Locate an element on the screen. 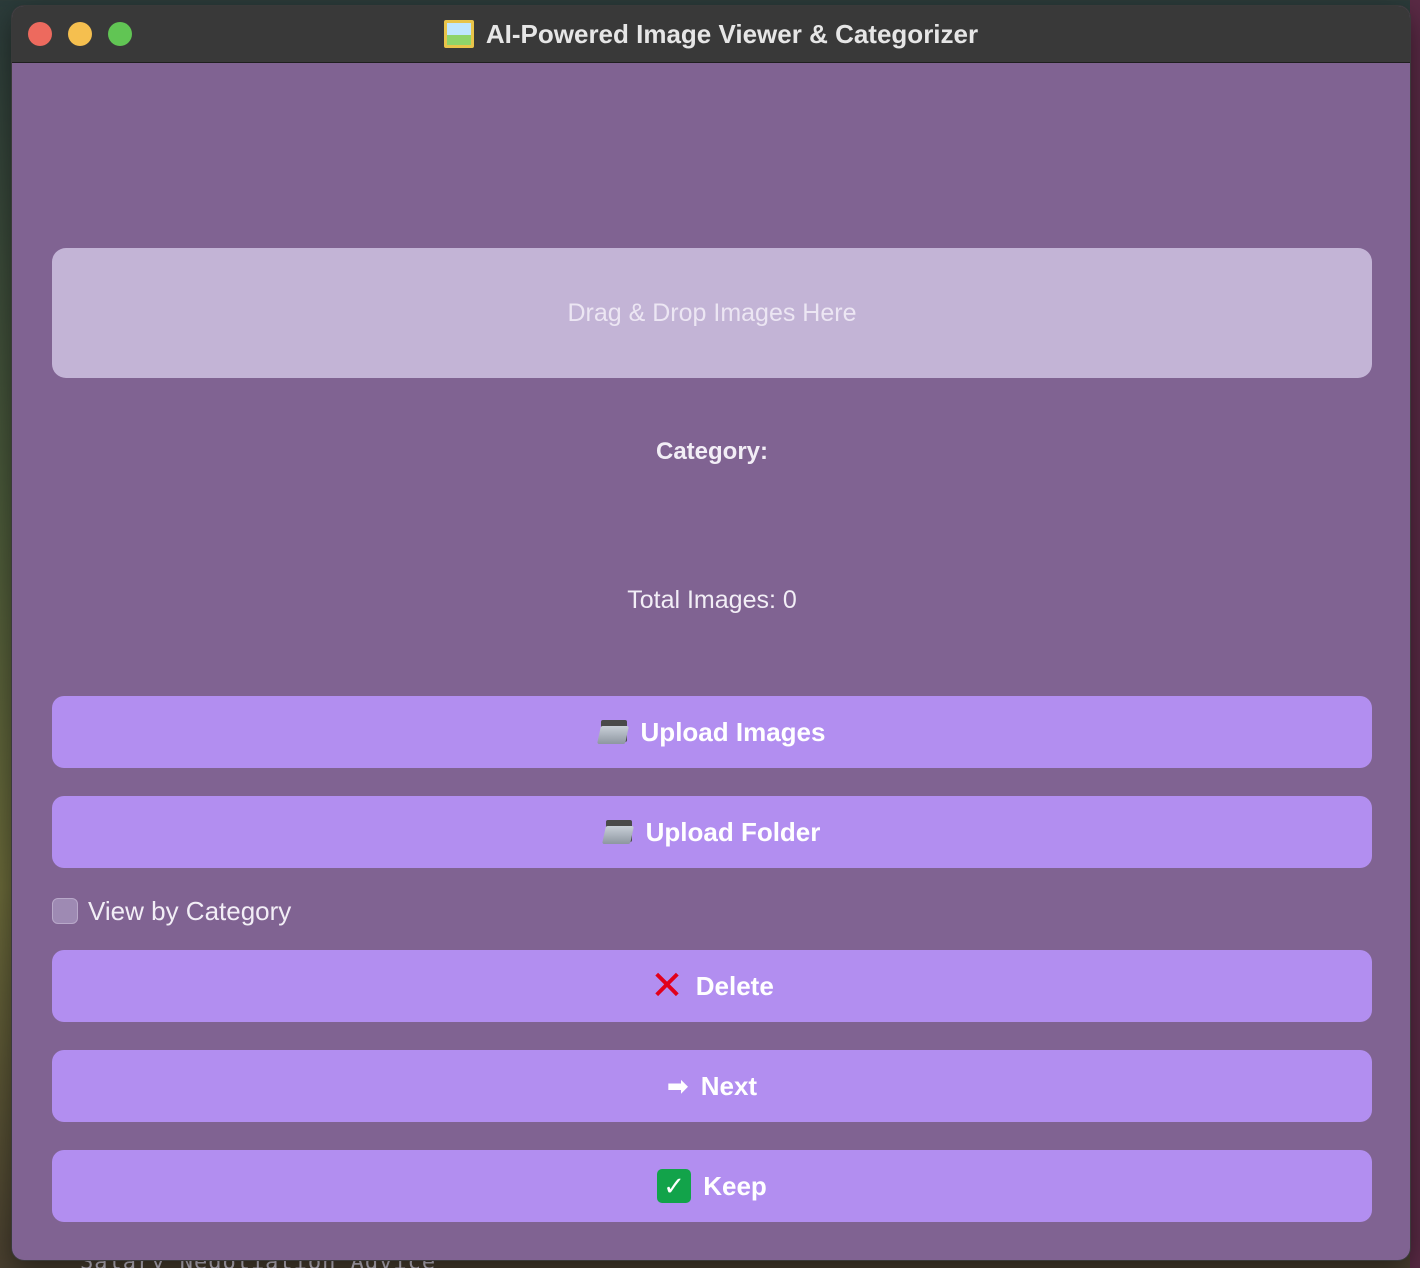 The height and width of the screenshot is (1268, 1420). upload-images-button: Upload Images is located at coordinates (712, 732).